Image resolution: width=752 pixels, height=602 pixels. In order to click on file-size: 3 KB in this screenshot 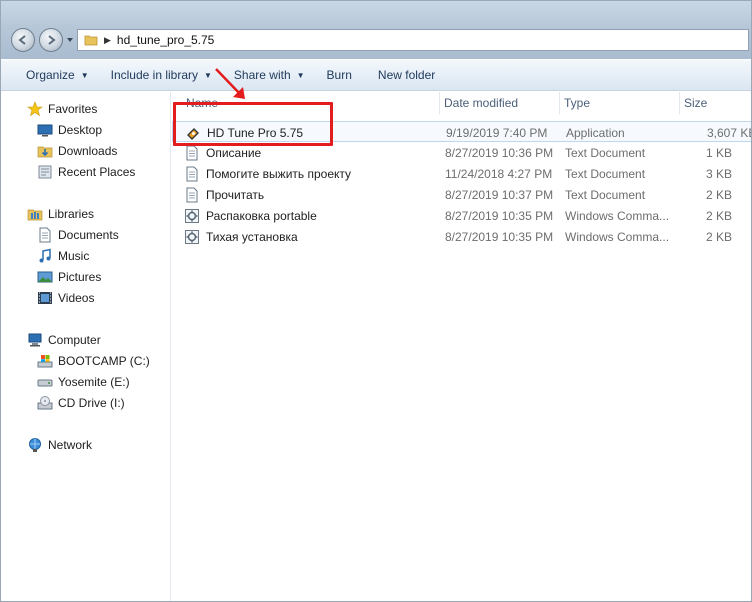, I will do `click(719, 173)`.